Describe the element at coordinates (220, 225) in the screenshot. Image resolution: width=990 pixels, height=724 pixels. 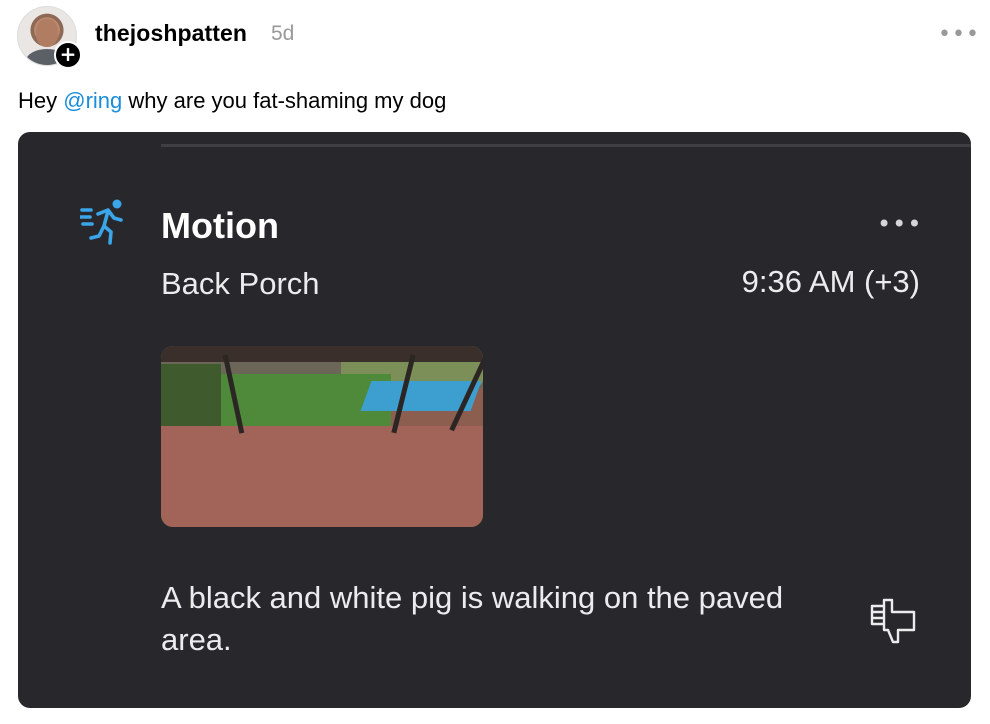
I see `event-title: Motion` at that location.